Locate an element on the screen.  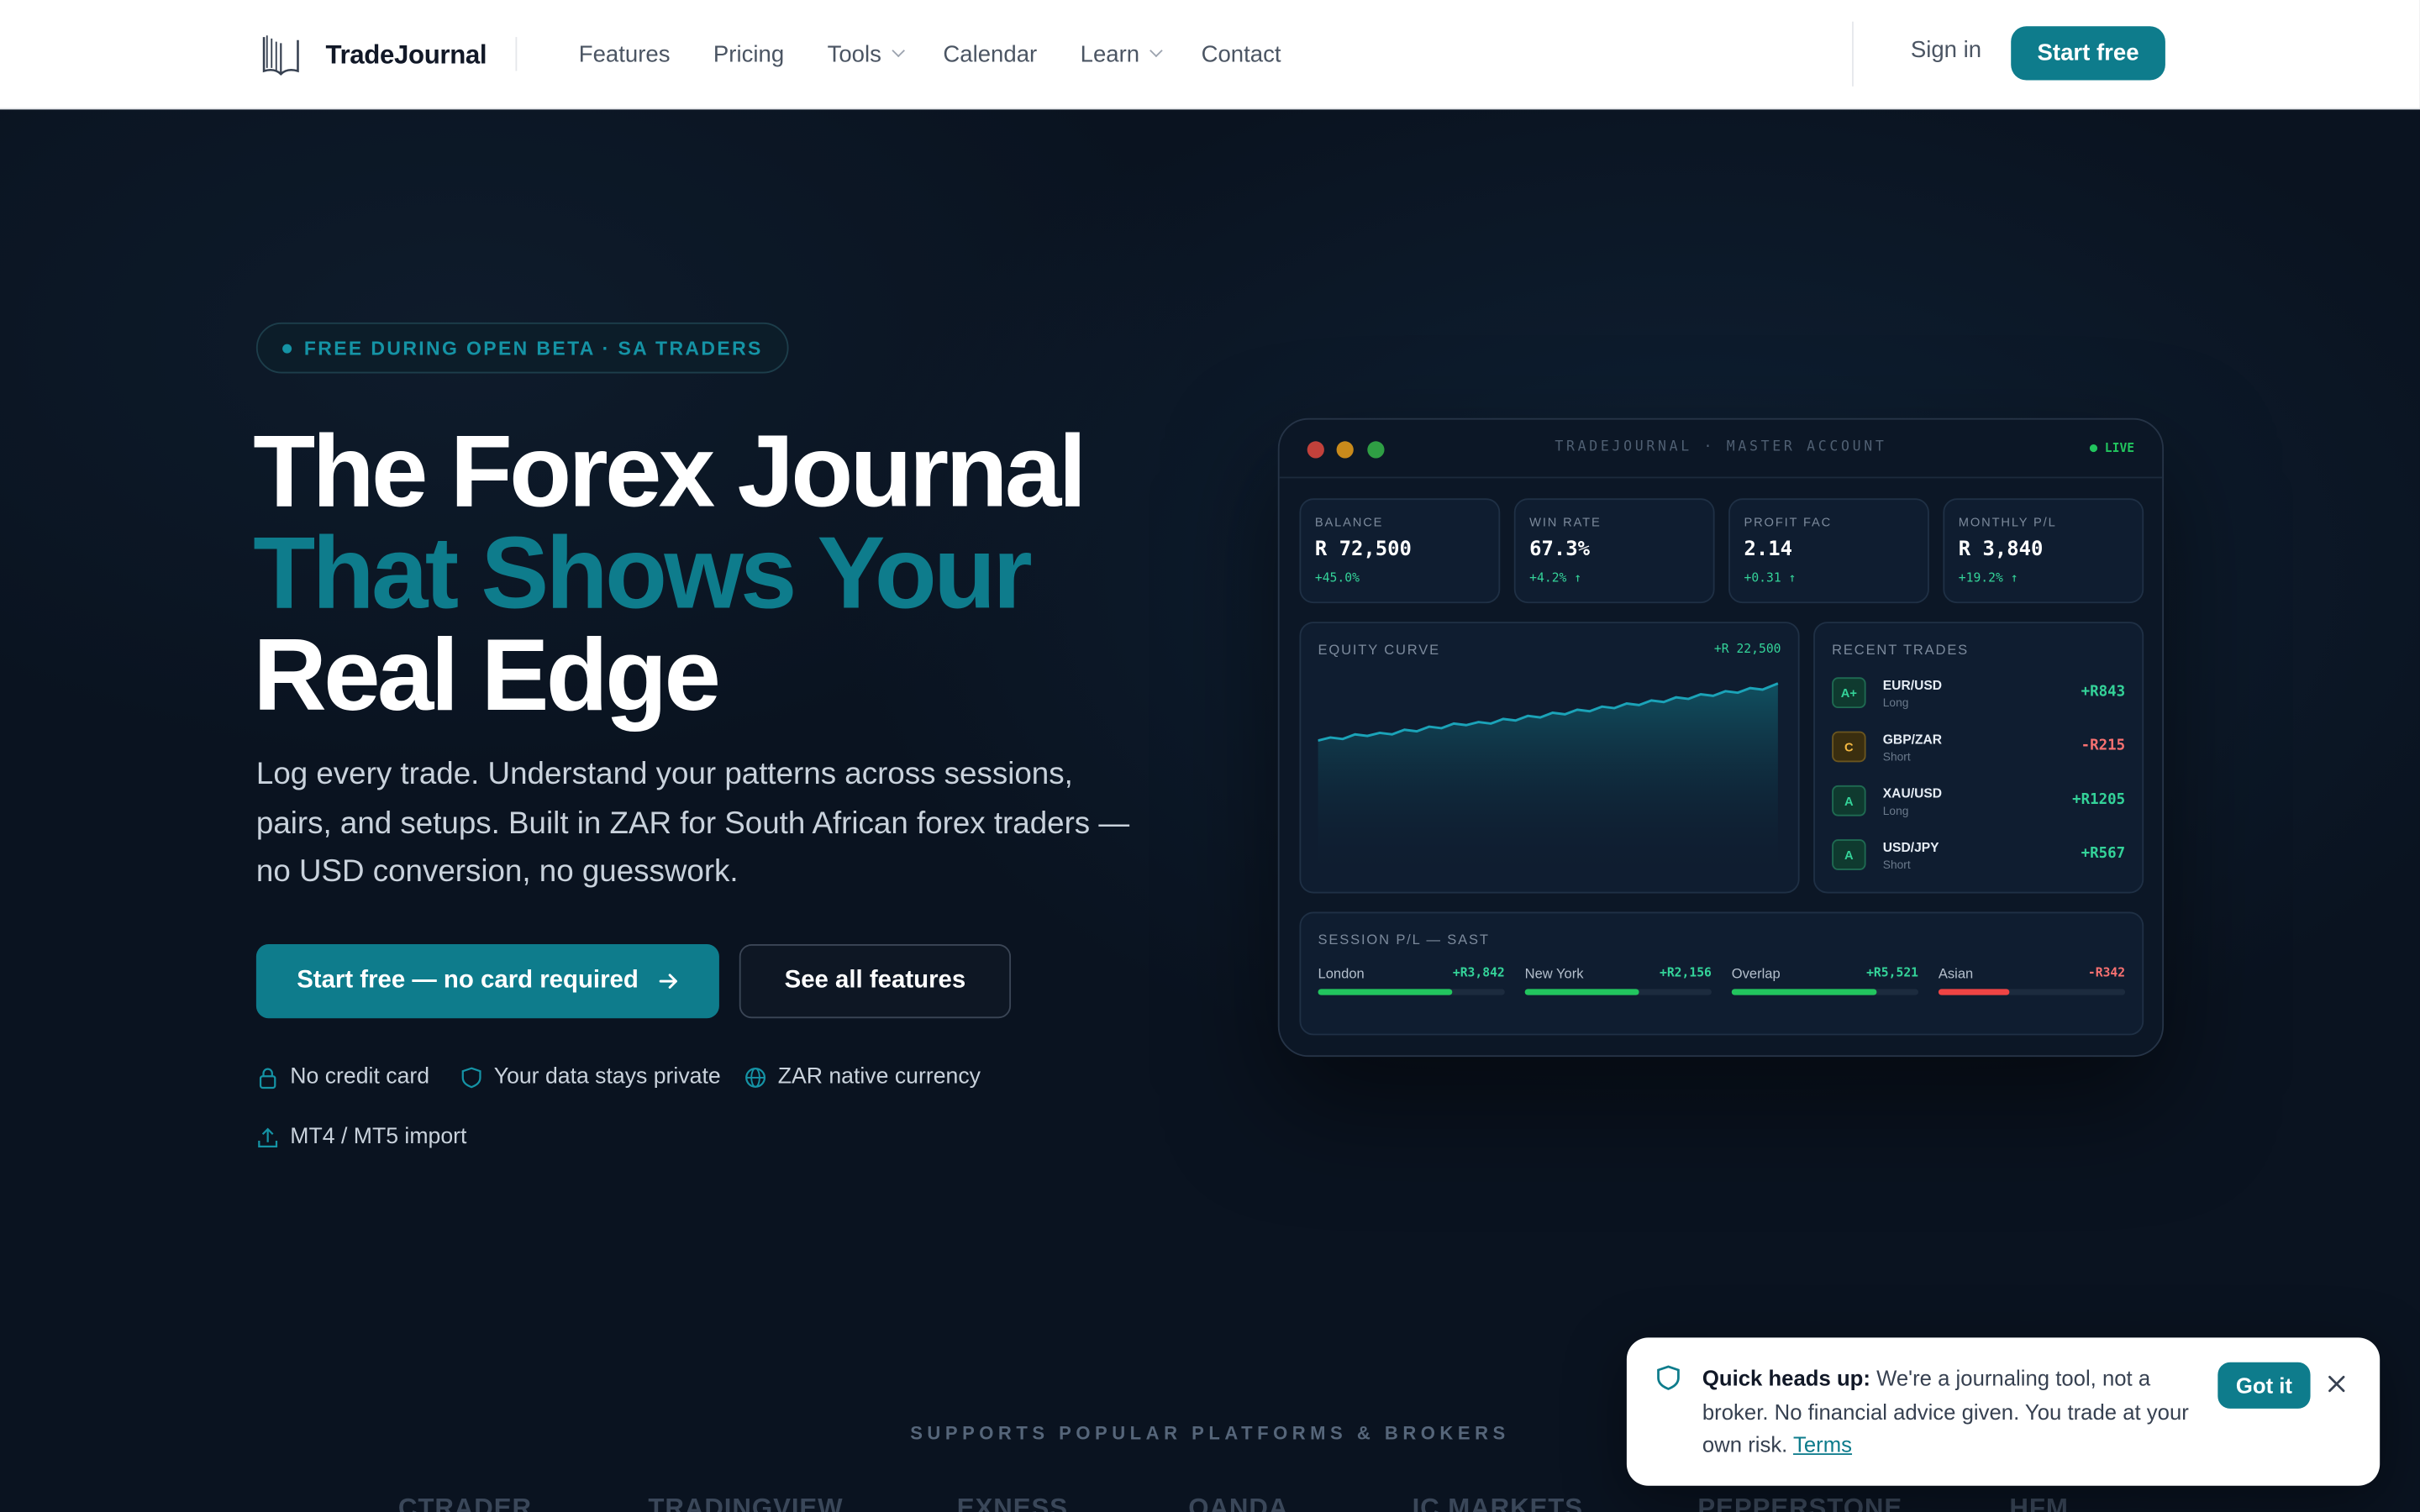
session-name: Overlap is located at coordinates (1756, 973).